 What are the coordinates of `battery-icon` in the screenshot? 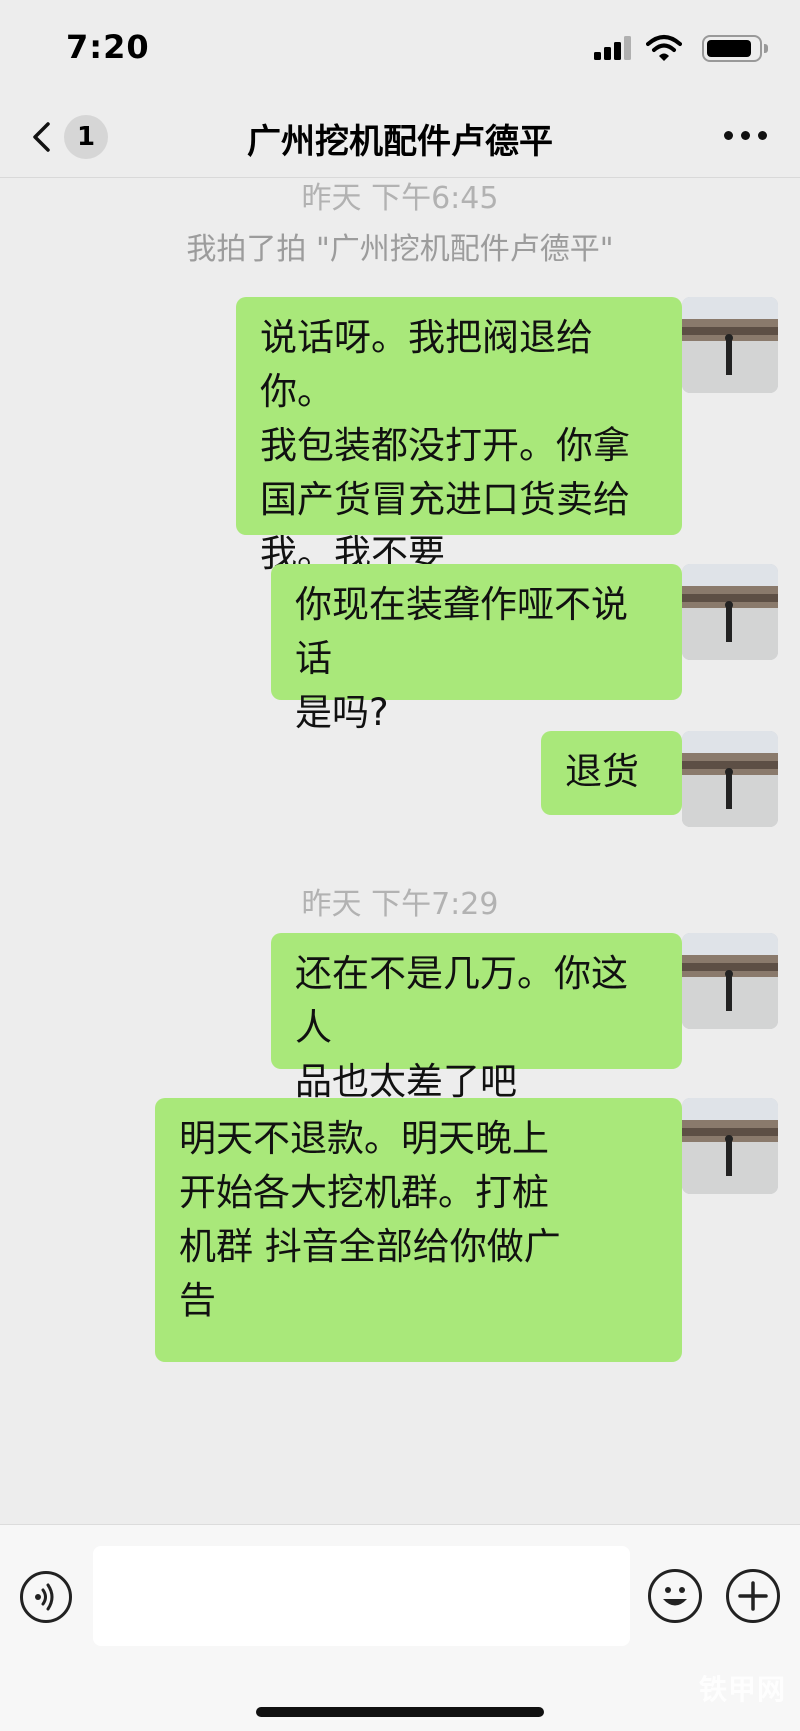 It's located at (735, 48).